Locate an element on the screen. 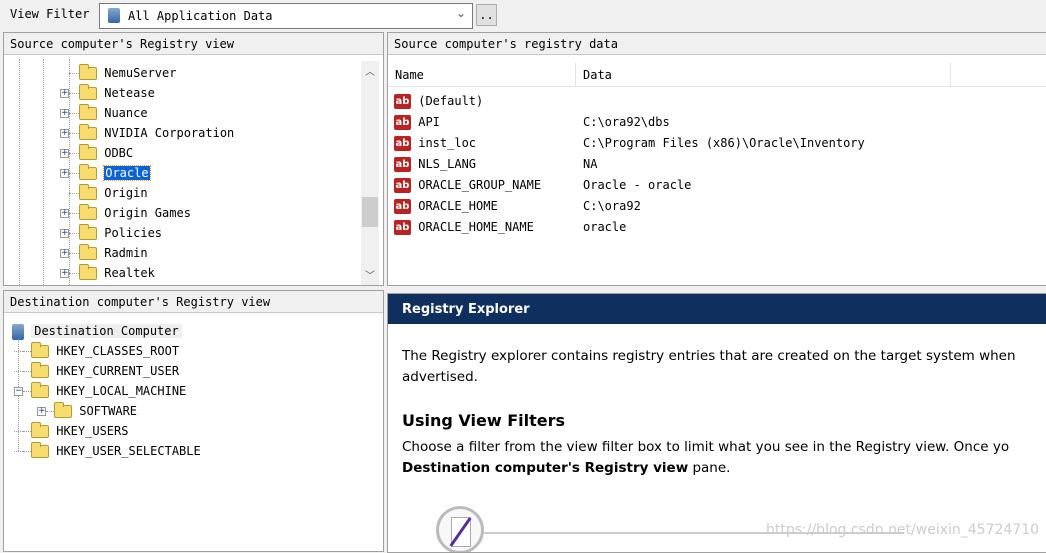 The height and width of the screenshot is (553, 1046). table-row: ab (Default) is located at coordinates (719, 101).